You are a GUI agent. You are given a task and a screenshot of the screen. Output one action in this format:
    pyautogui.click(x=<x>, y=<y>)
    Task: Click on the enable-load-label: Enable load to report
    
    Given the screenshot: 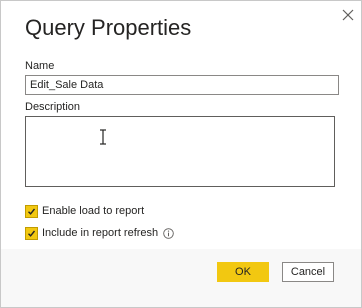 What is the action you would take?
    pyautogui.click(x=93, y=211)
    